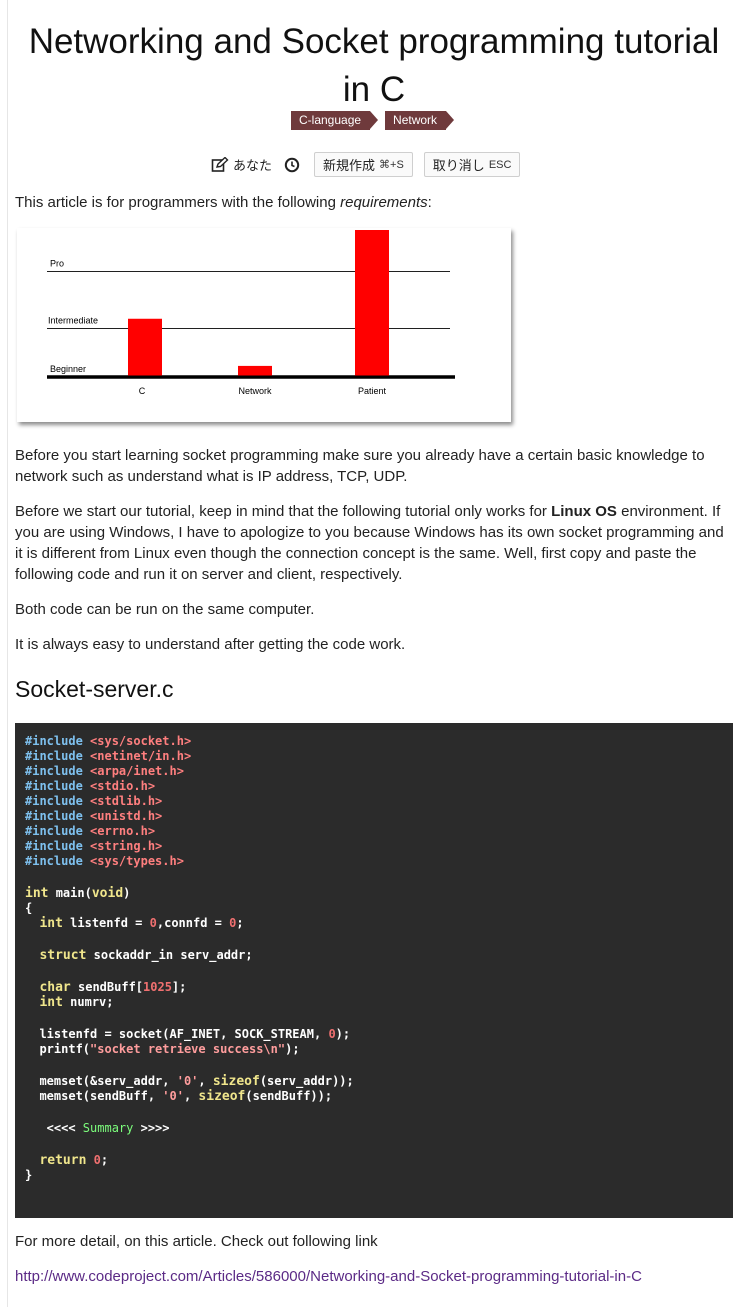 The height and width of the screenshot is (1307, 748). Describe the element at coordinates (255, 391) in the screenshot. I see `chart-category-label: Network` at that location.